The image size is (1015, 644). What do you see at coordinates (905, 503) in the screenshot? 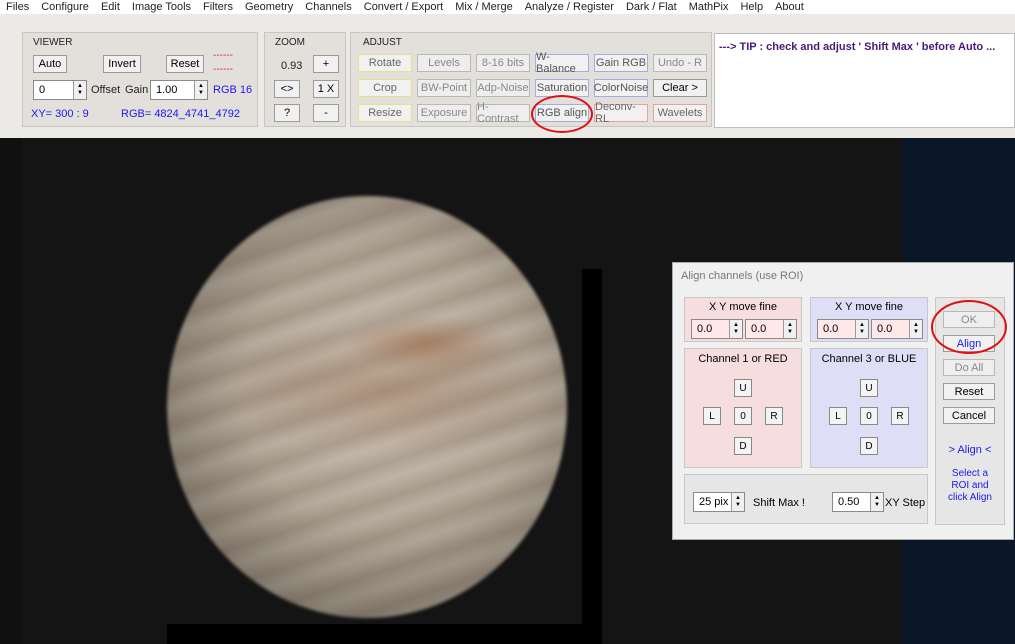
I see `xy-step-label: XY Step` at bounding box center [905, 503].